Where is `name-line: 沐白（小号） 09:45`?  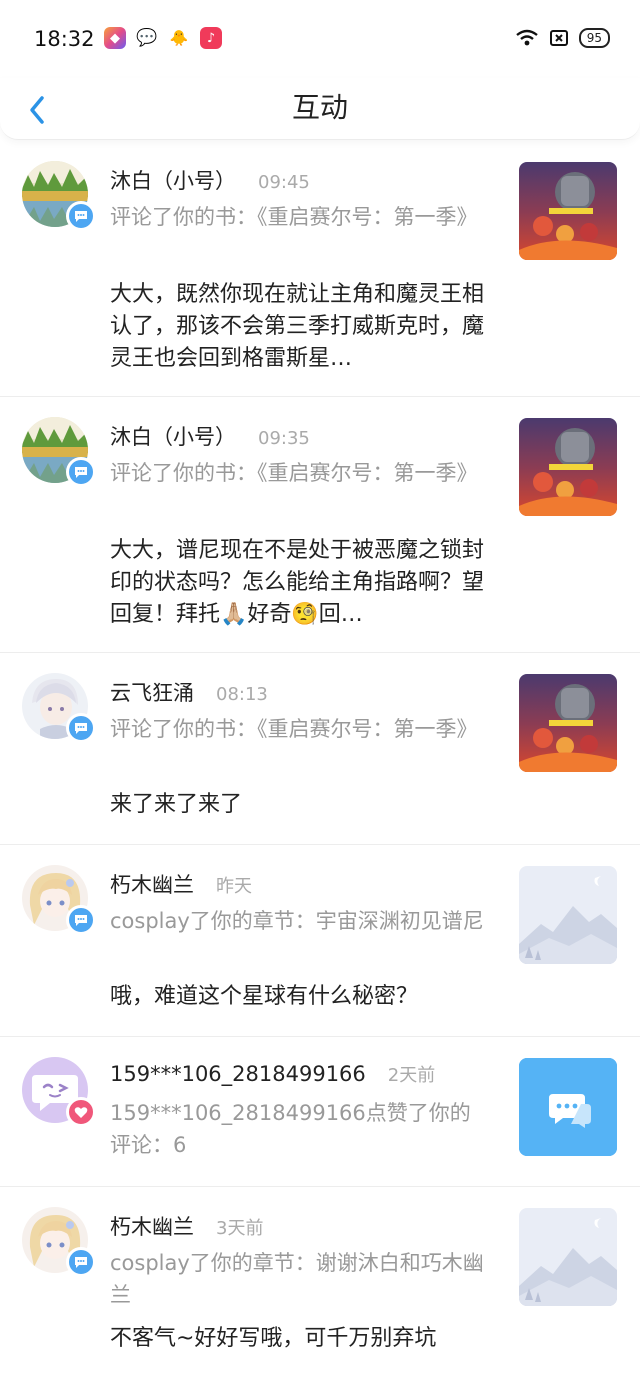 name-line: 沐白（小号） 09:45 is located at coordinates (210, 180).